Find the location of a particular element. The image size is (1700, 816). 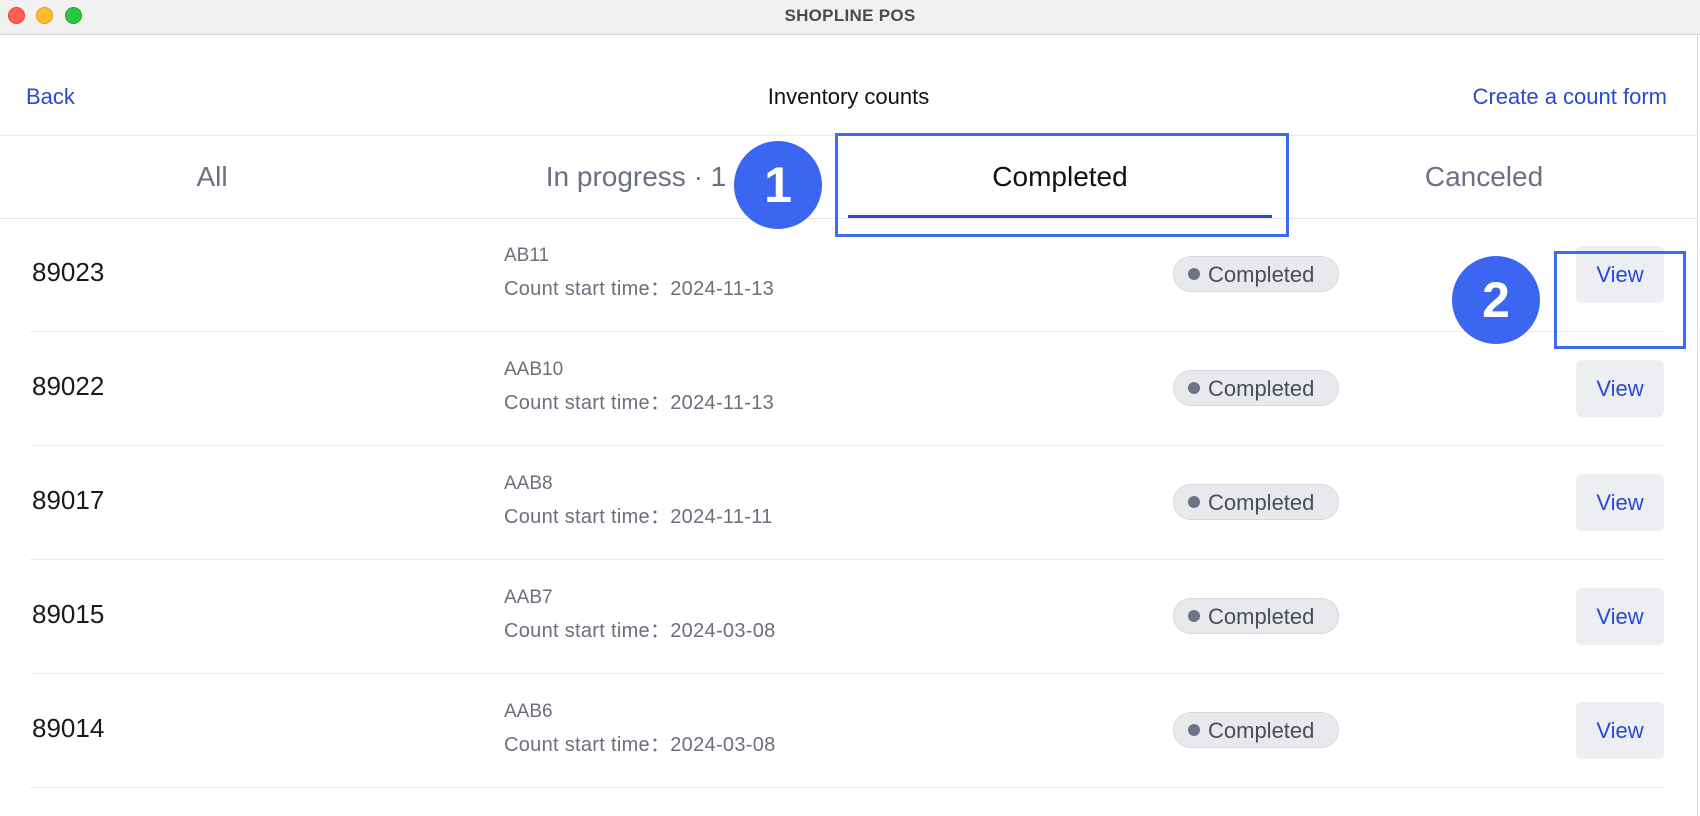

tab-canceled: Canceled is located at coordinates (1484, 177).